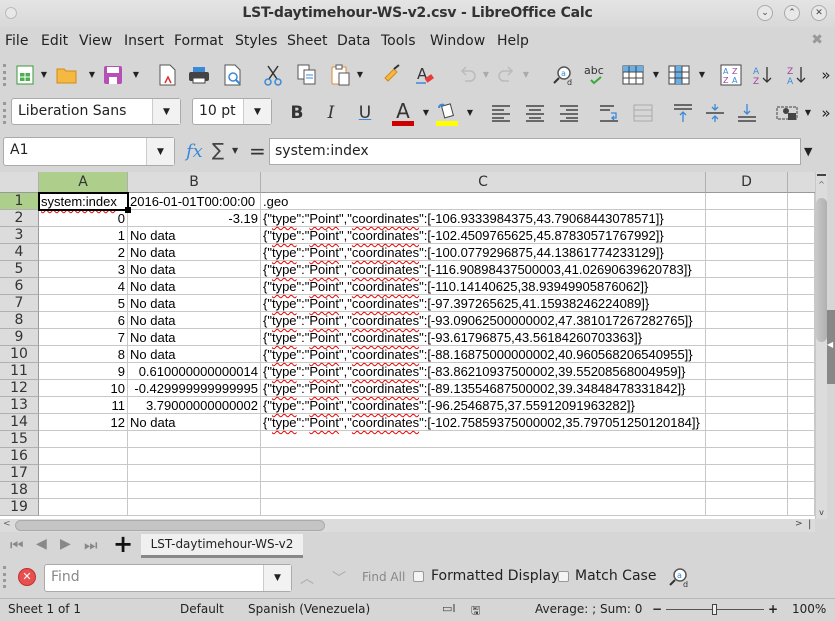 This screenshot has height=621, width=835. What do you see at coordinates (83, 371) in the screenshot?
I see `cell-a: 9` at bounding box center [83, 371].